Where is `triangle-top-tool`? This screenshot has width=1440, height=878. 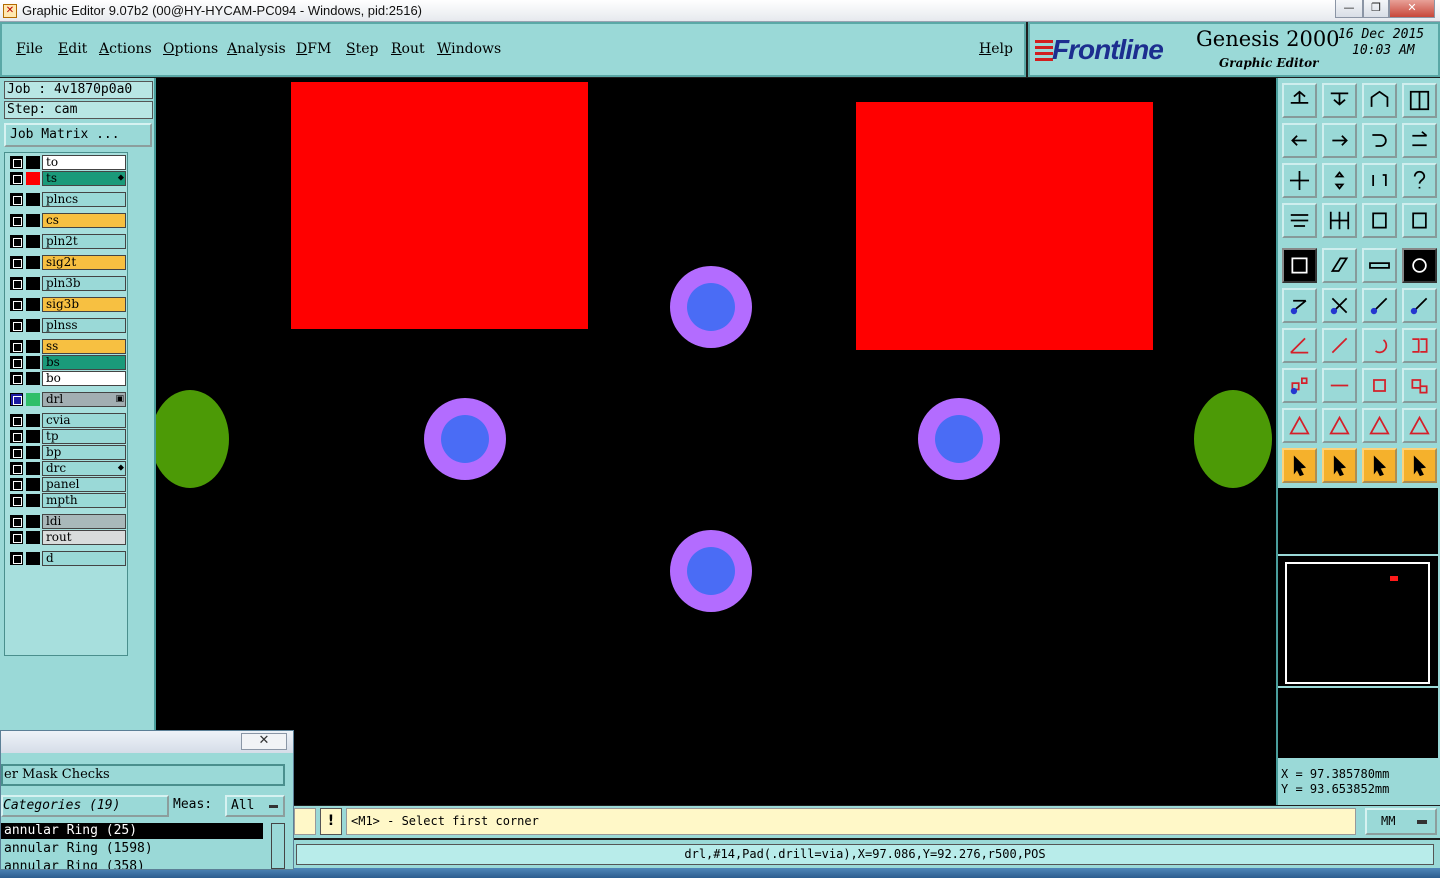 triangle-top-tool is located at coordinates (1379, 425).